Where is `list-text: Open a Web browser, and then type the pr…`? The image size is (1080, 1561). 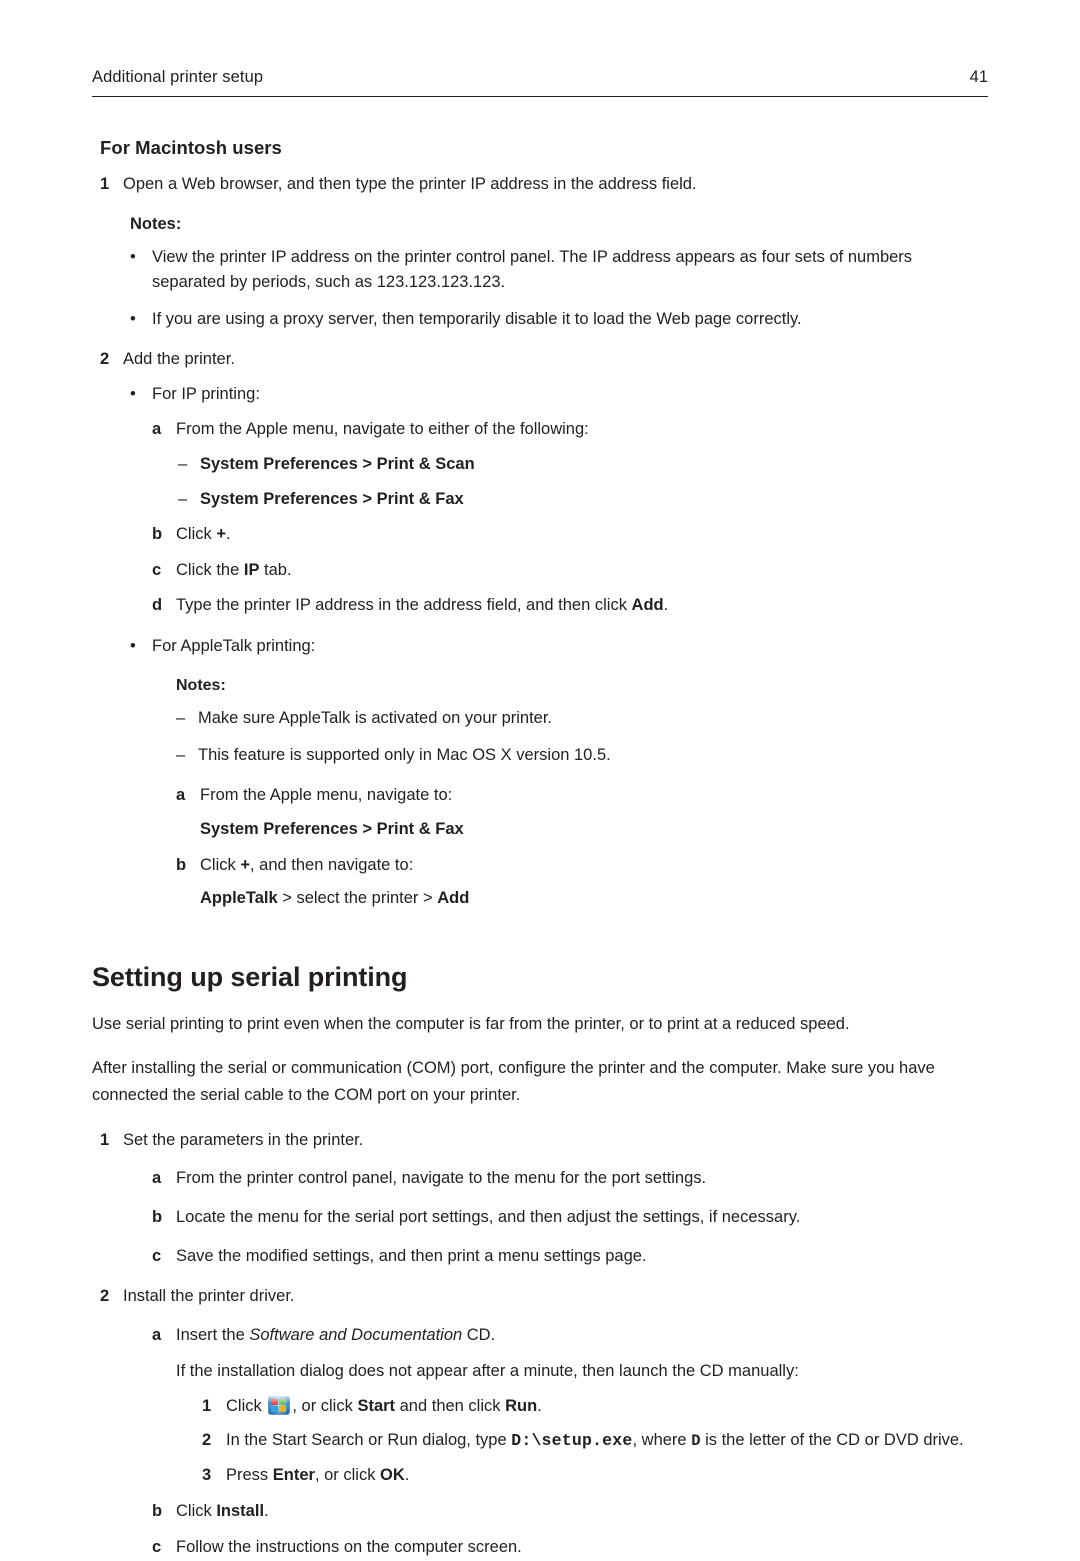
list-text: Open a Web browser, and then type the pr… is located at coordinates (410, 184).